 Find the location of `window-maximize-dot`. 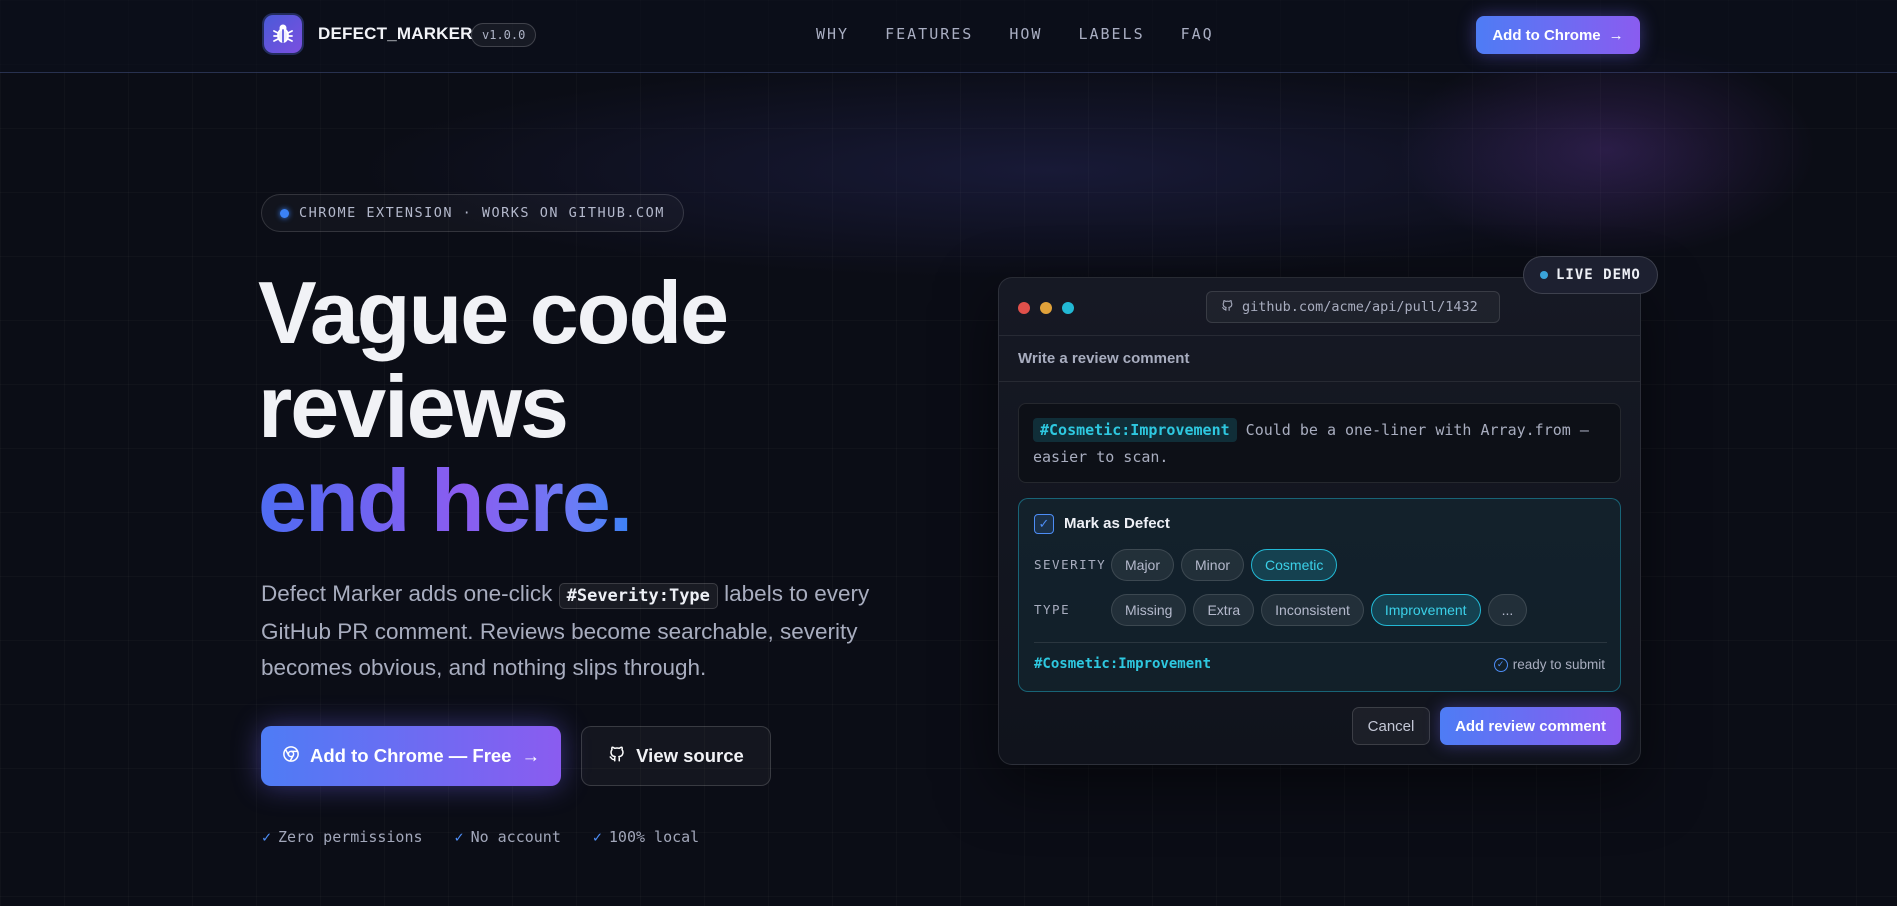

window-maximize-dot is located at coordinates (1068, 308).